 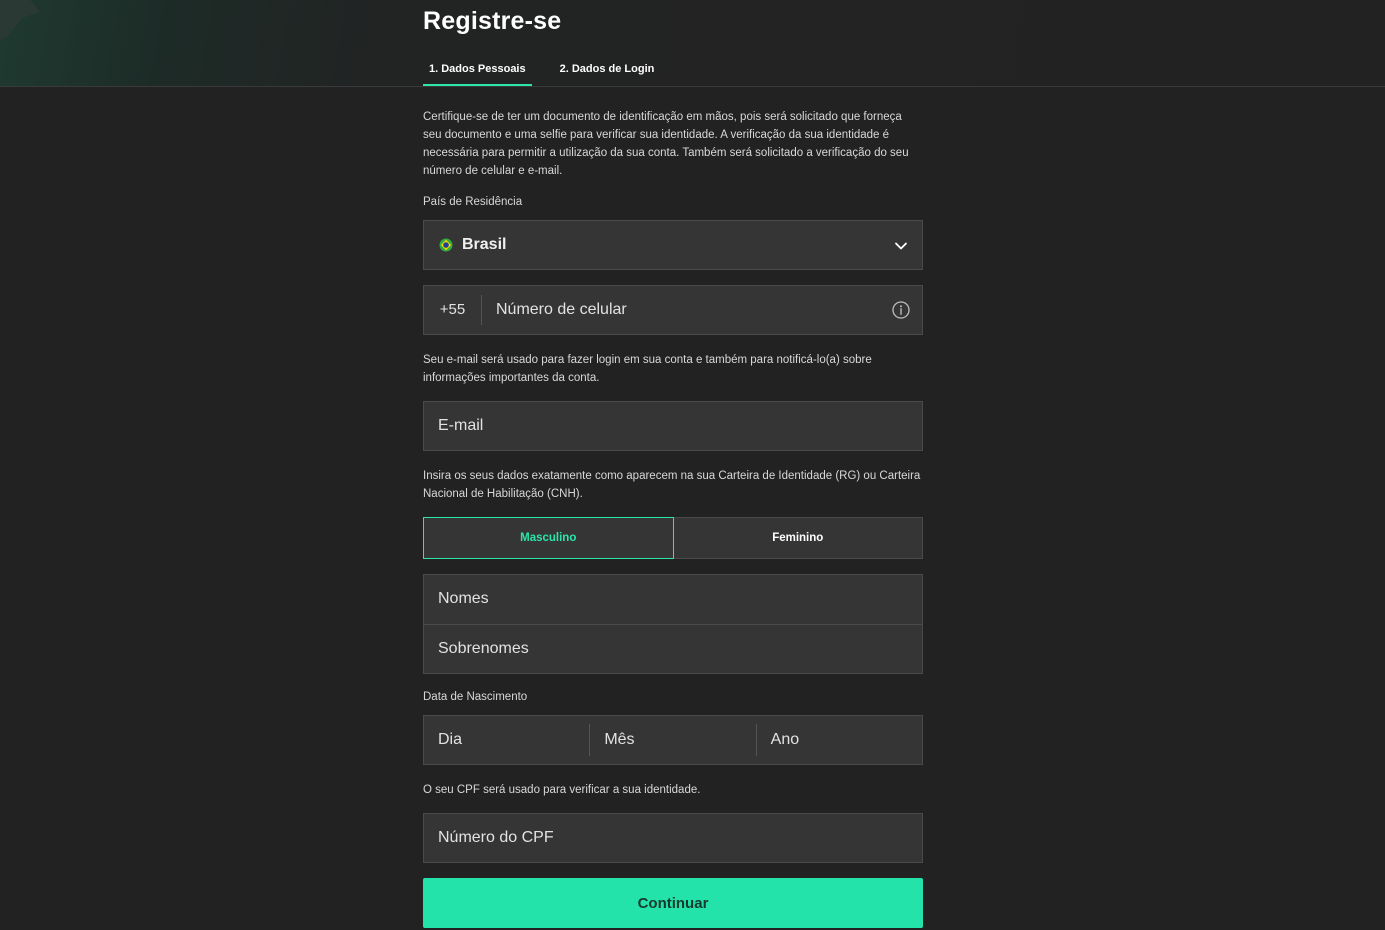 What do you see at coordinates (673, 599) in the screenshot?
I see `first-name-field: Nomes` at bounding box center [673, 599].